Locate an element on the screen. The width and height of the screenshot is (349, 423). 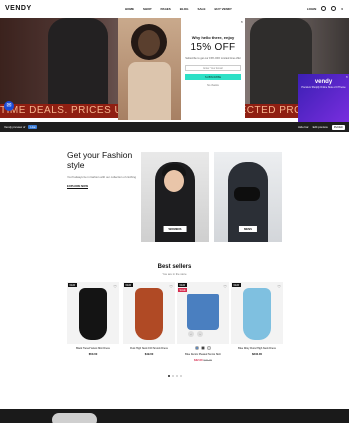
chat-icon: ✉ is located at coordinates (9, 106).